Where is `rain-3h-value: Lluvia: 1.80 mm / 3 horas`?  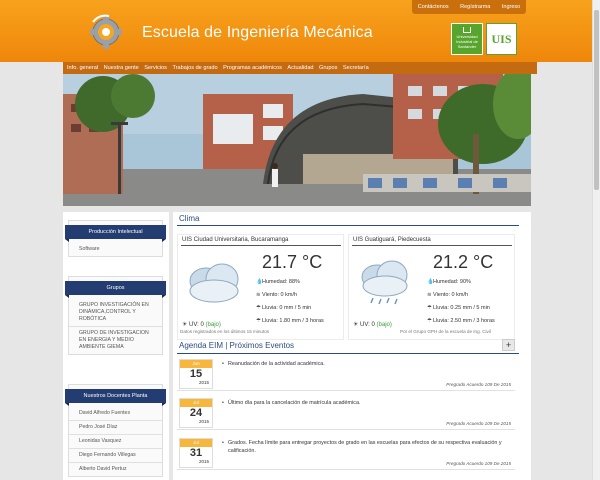
rain-3h-value: Lluvia: 1.80 mm / 3 horas is located at coordinates (293, 321).